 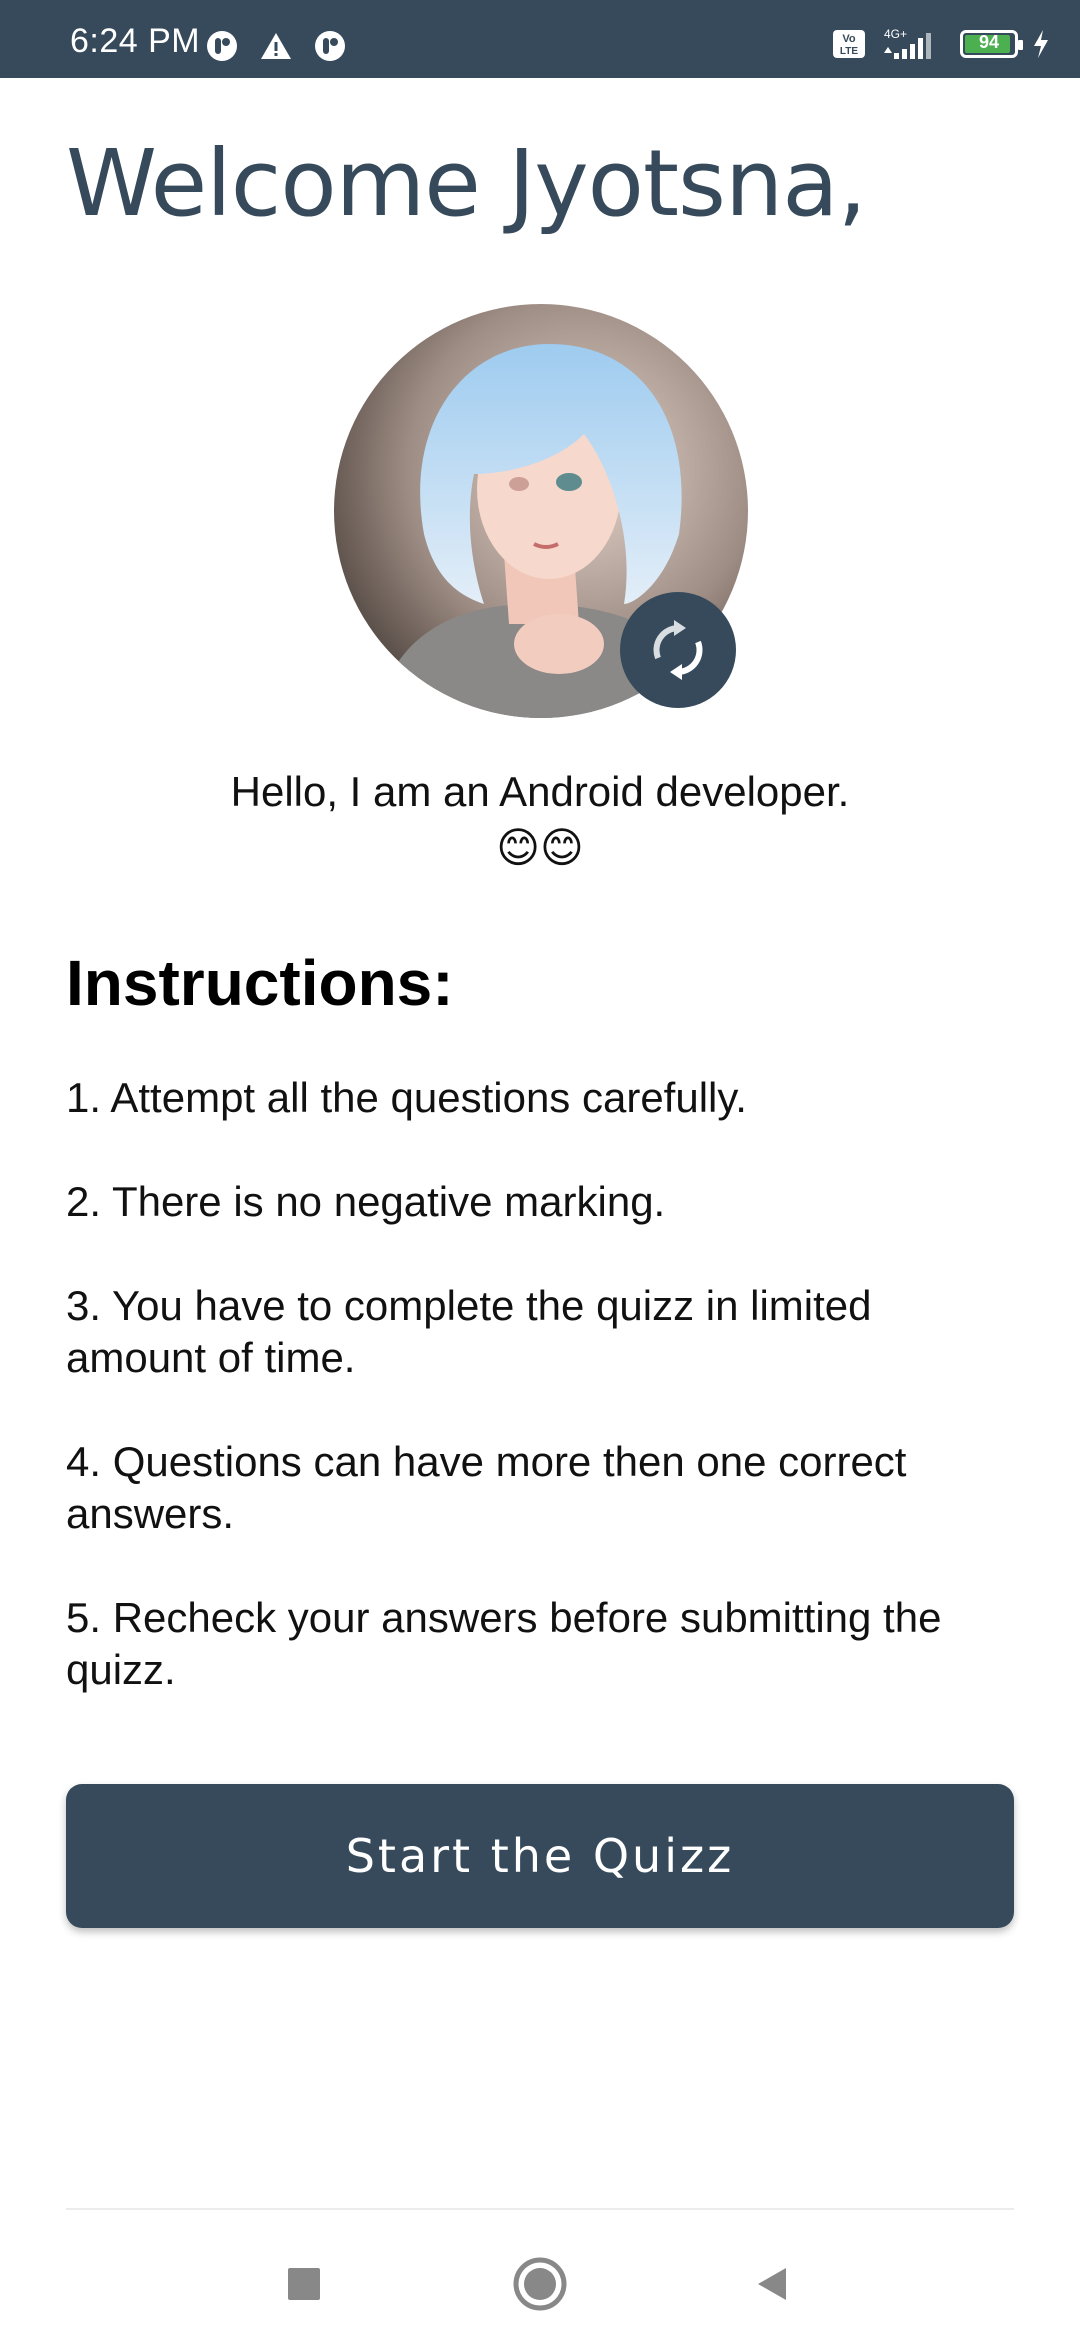 I want to click on bio-text: Hello, I am an Android developer. 😊😊, so click(x=540, y=820).